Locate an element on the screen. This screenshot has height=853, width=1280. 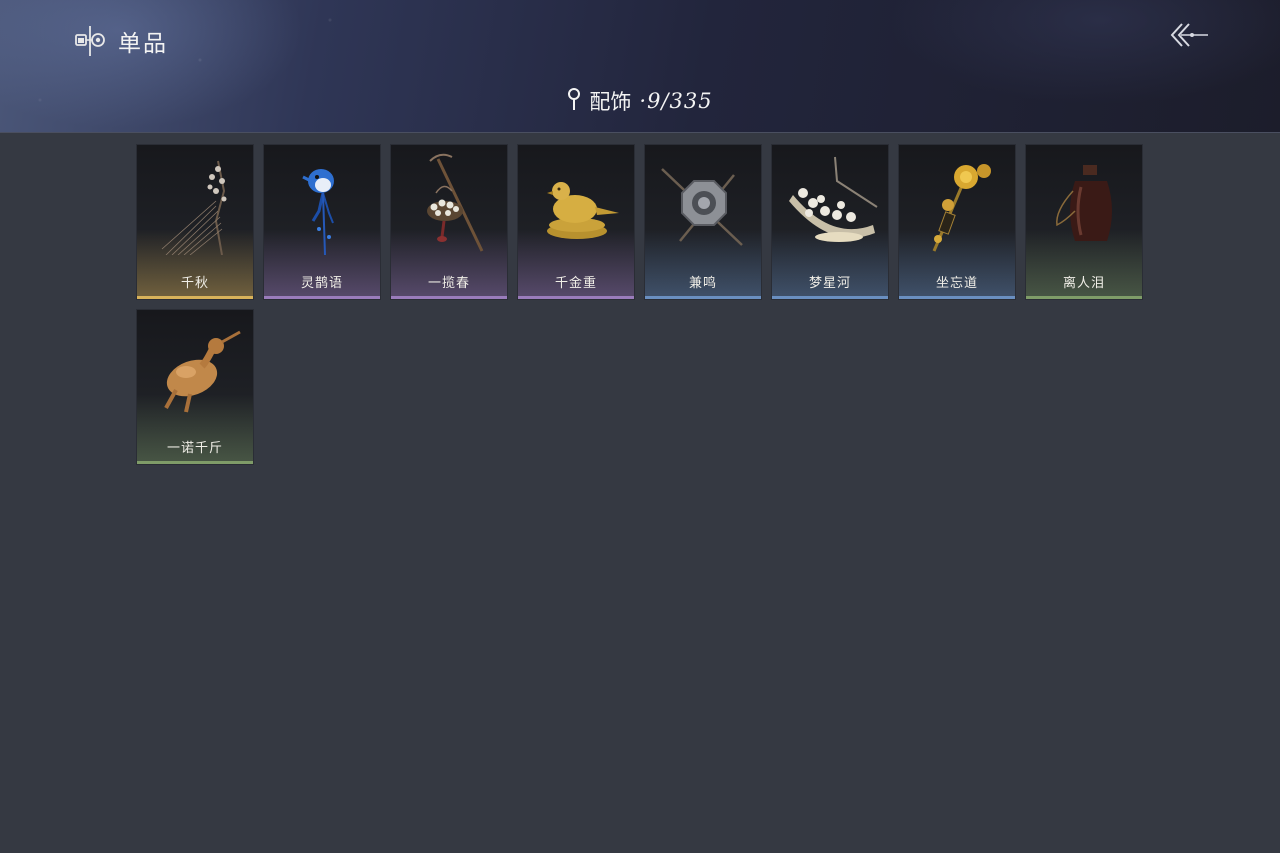
flower-basket-on-pole-icon is located at coordinates (455, 202).